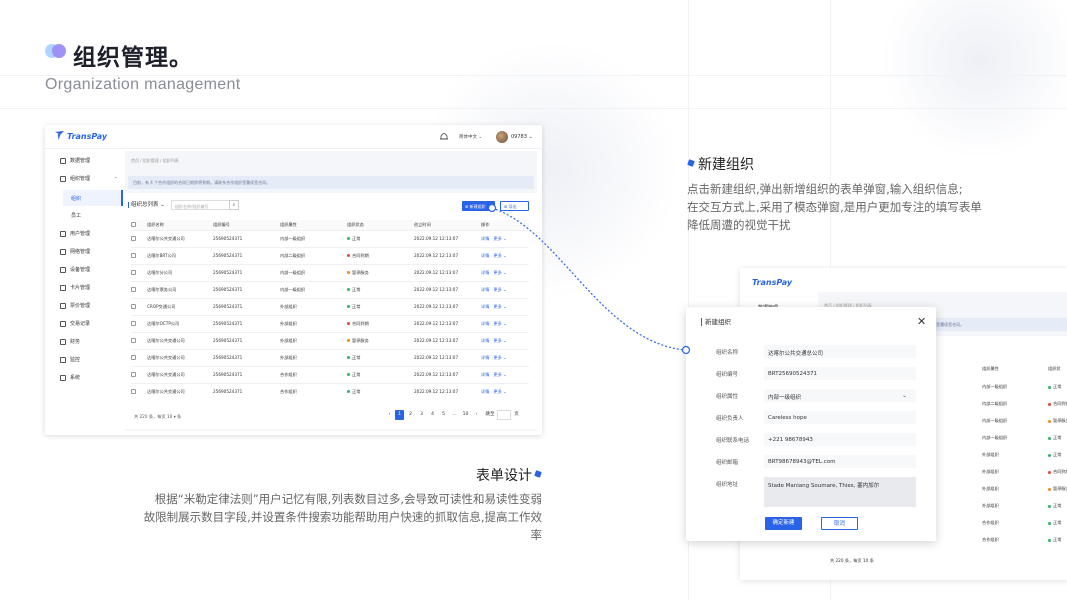 This screenshot has height=600, width=1067. What do you see at coordinates (443, 415) in the screenshot?
I see `page-5: 5` at bounding box center [443, 415].